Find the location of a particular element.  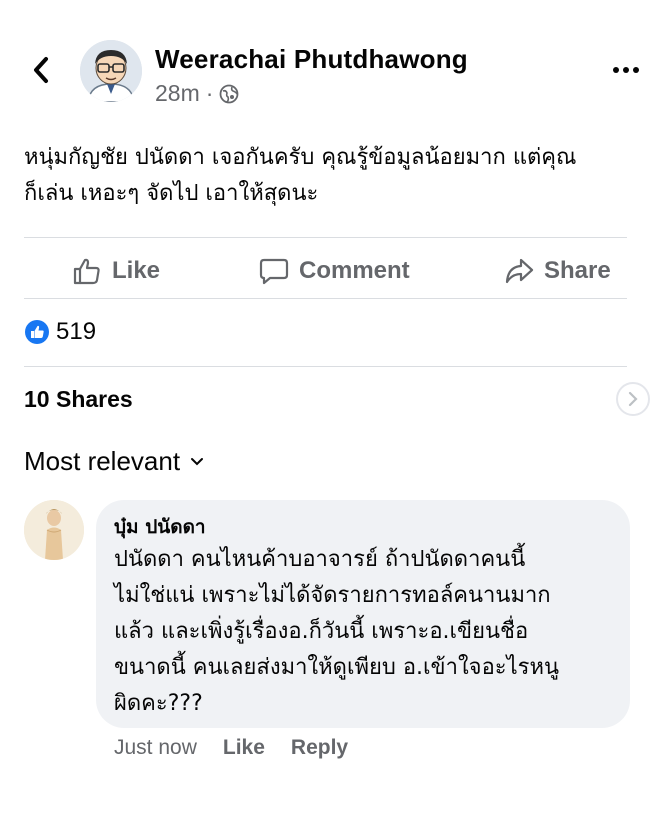

share-arrow-icon is located at coordinates (519, 271).